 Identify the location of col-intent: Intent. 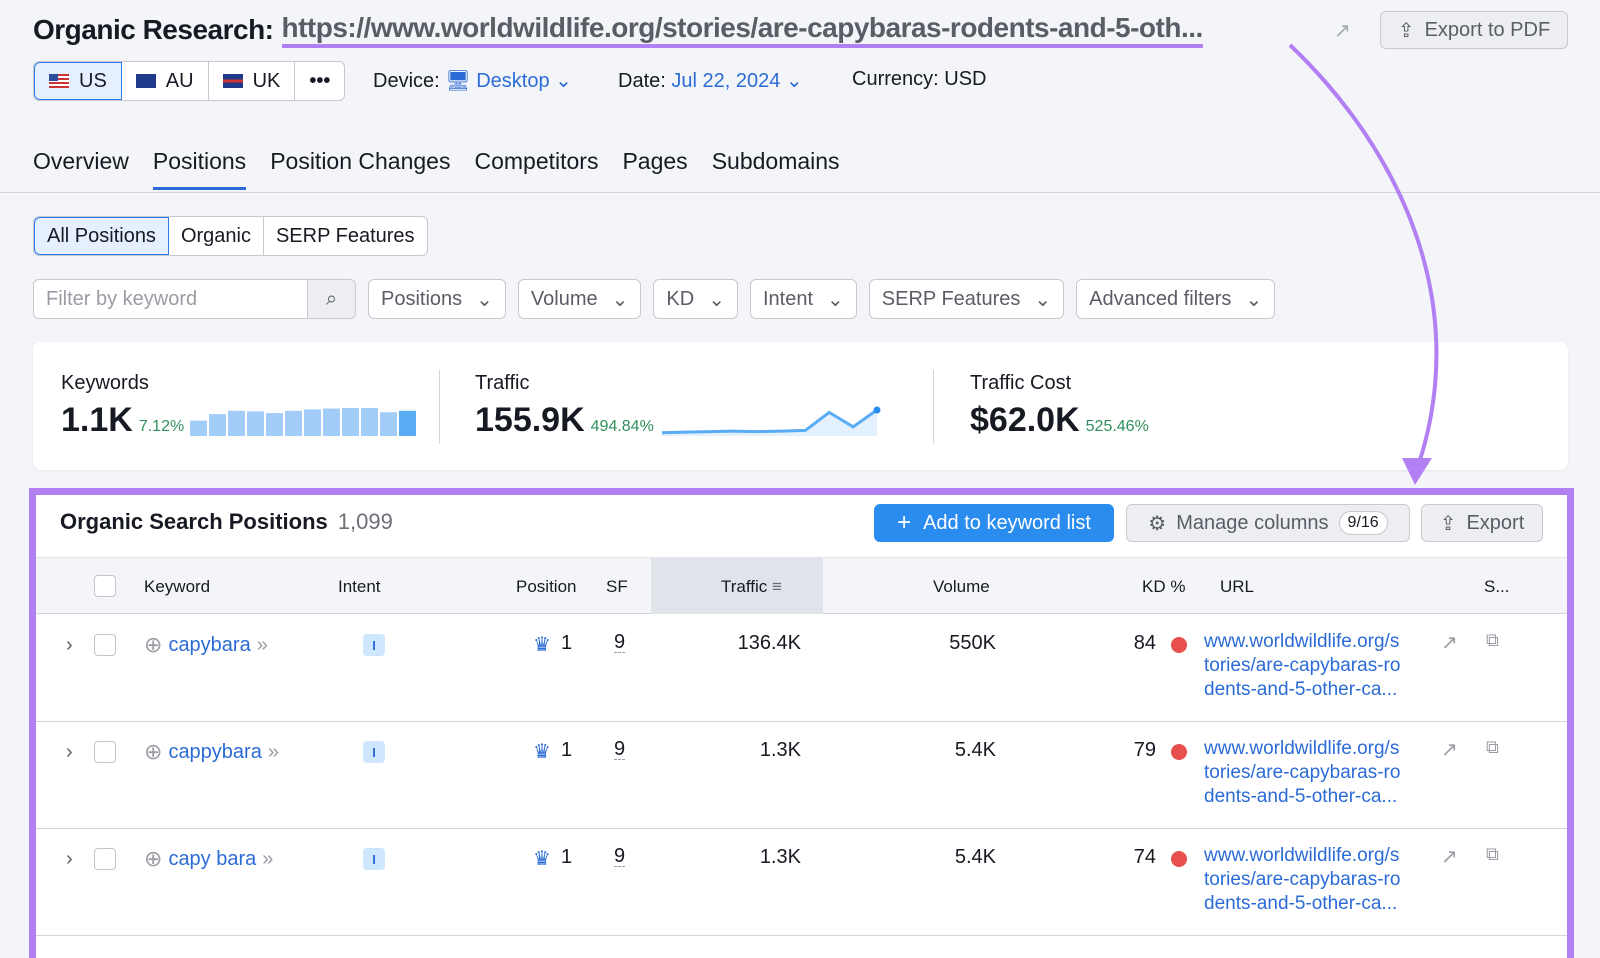
(359, 587).